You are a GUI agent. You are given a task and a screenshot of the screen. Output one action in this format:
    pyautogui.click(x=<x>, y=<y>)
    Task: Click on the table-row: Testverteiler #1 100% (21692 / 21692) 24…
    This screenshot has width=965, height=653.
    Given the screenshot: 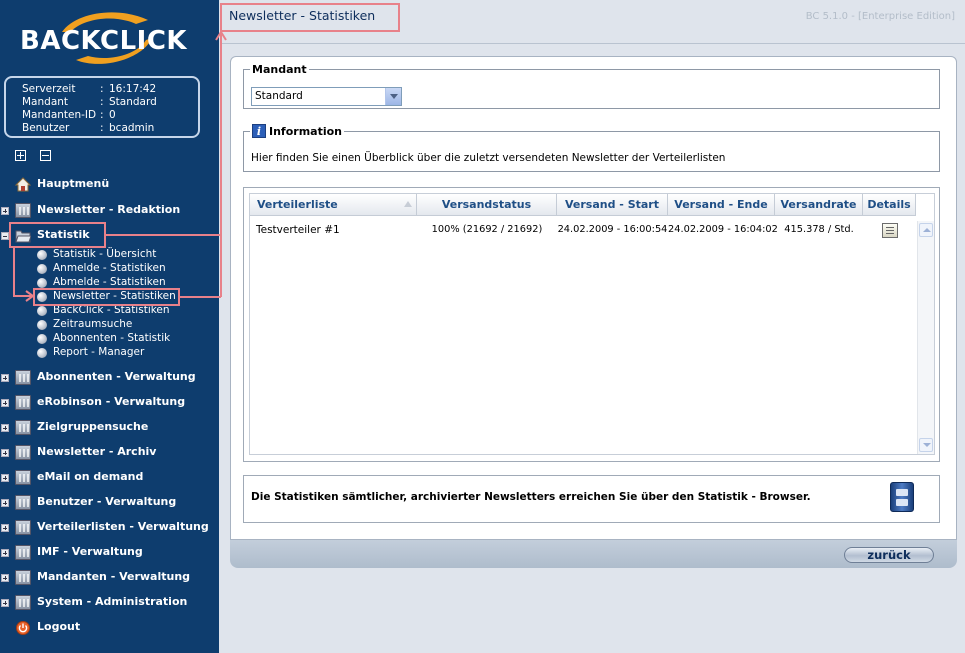 What is the action you would take?
    pyautogui.click(x=583, y=231)
    